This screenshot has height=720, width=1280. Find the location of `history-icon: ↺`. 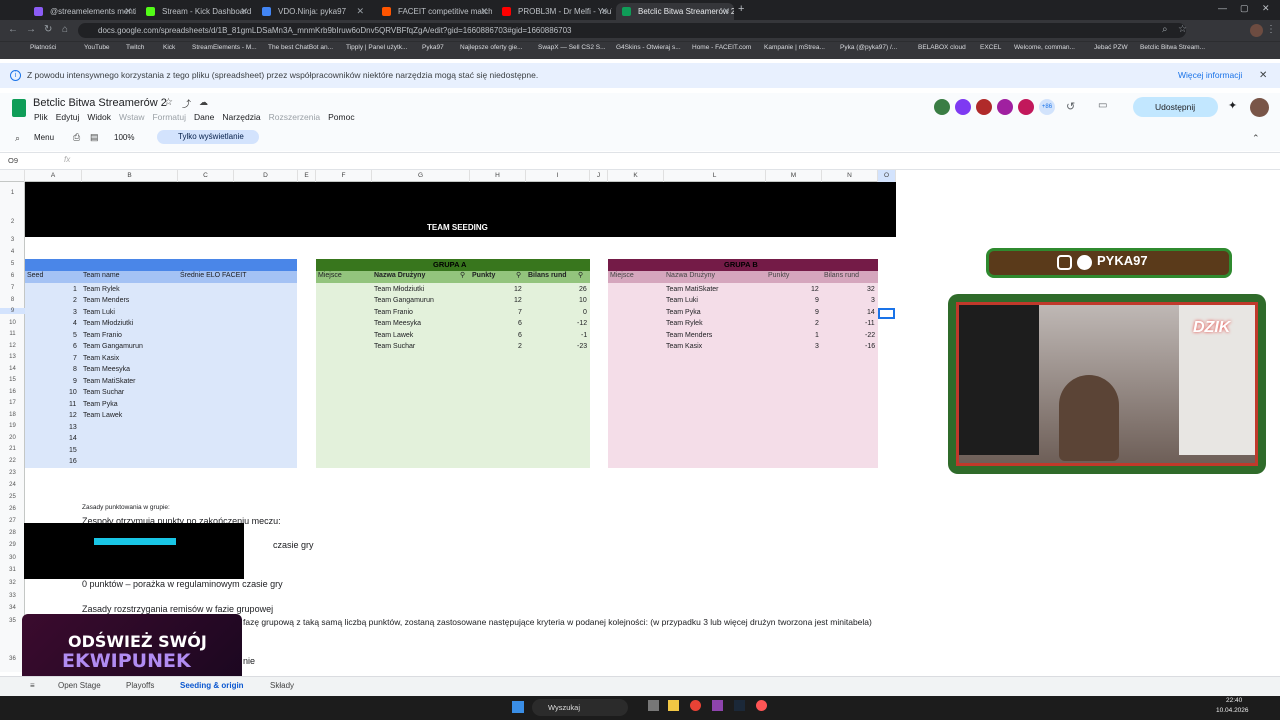

history-icon: ↺ is located at coordinates (1070, 106).